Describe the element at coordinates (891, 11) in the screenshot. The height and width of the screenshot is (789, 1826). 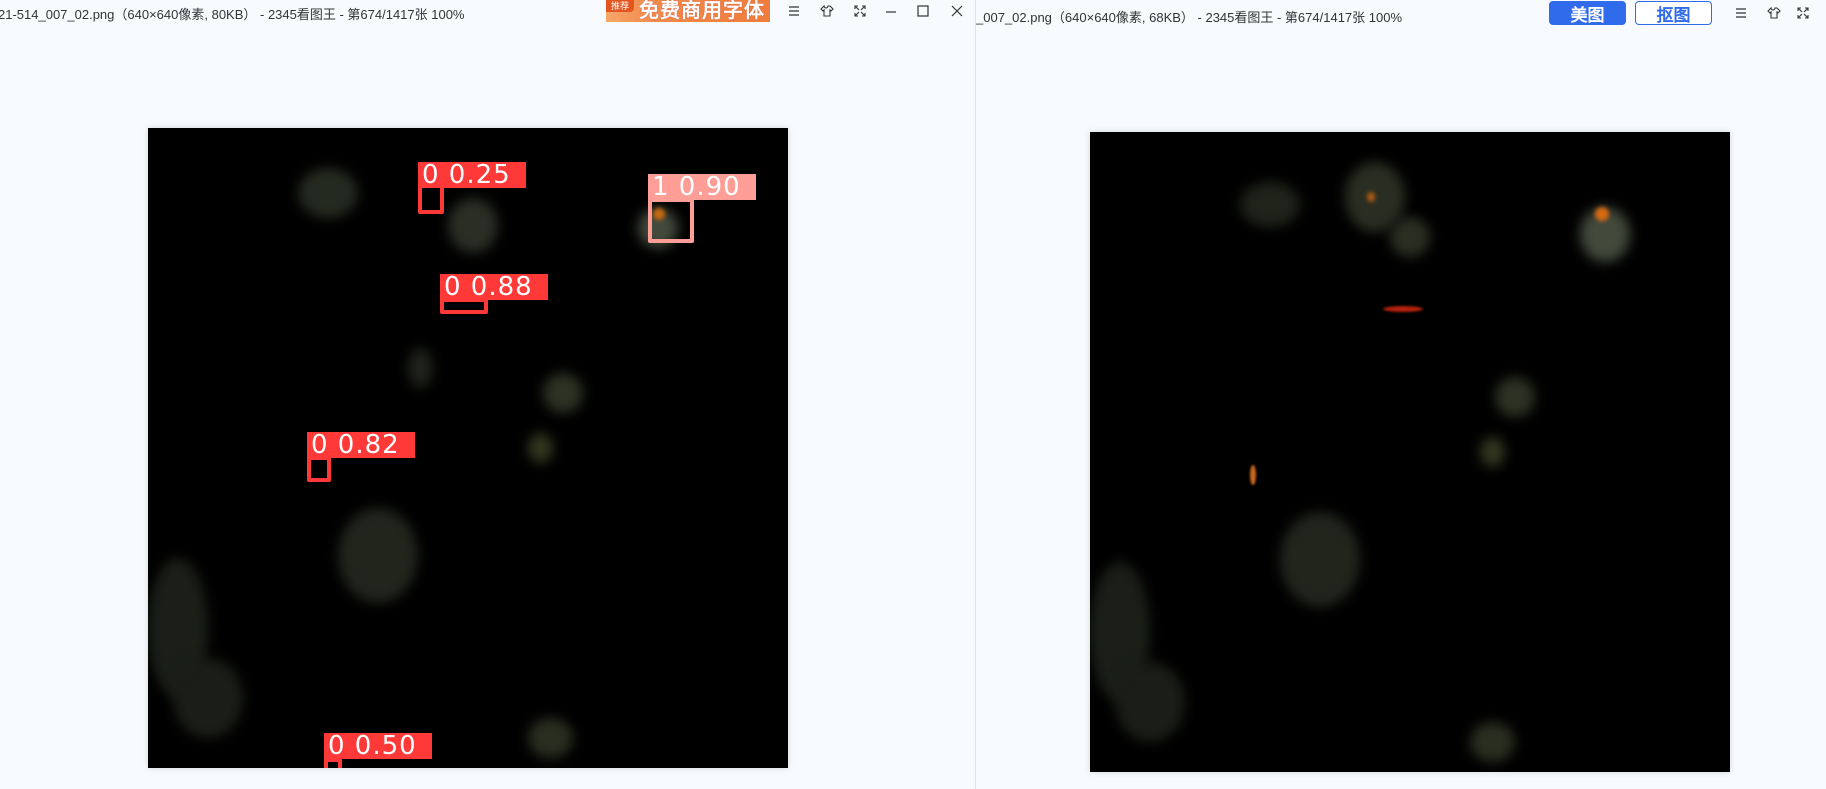
I see `minimize-icon` at that location.